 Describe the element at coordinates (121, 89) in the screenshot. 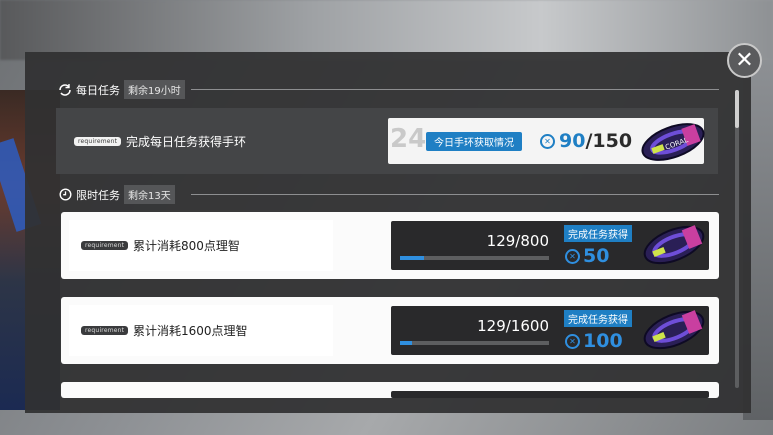

I see `daily-section-header: 每日任务 剩余19小时` at that location.